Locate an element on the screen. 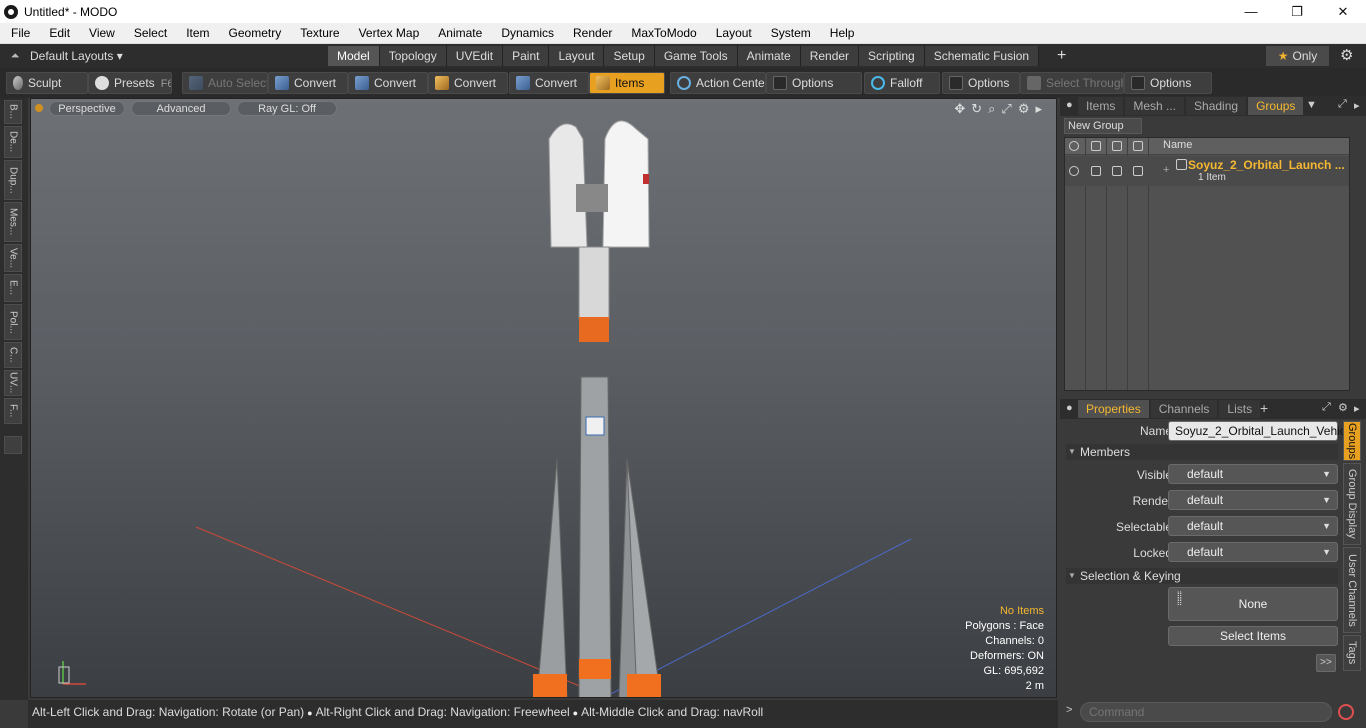 The image size is (1366, 728). viewport-menu-icon is located at coordinates (39, 108).